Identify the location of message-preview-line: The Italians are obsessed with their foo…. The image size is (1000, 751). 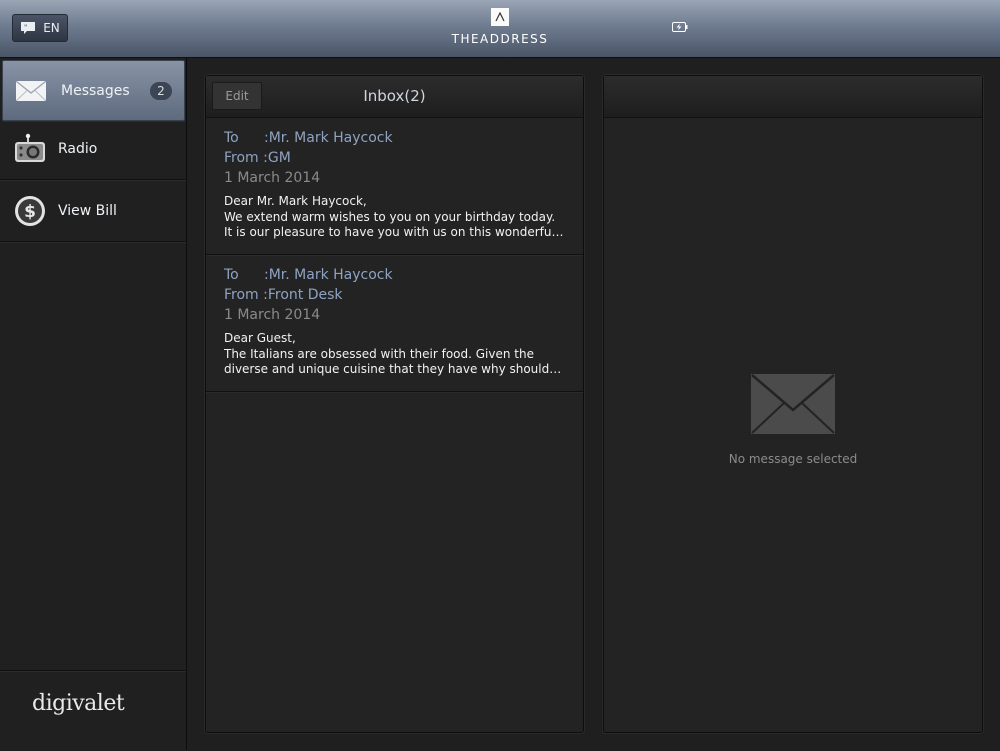
(379, 353).